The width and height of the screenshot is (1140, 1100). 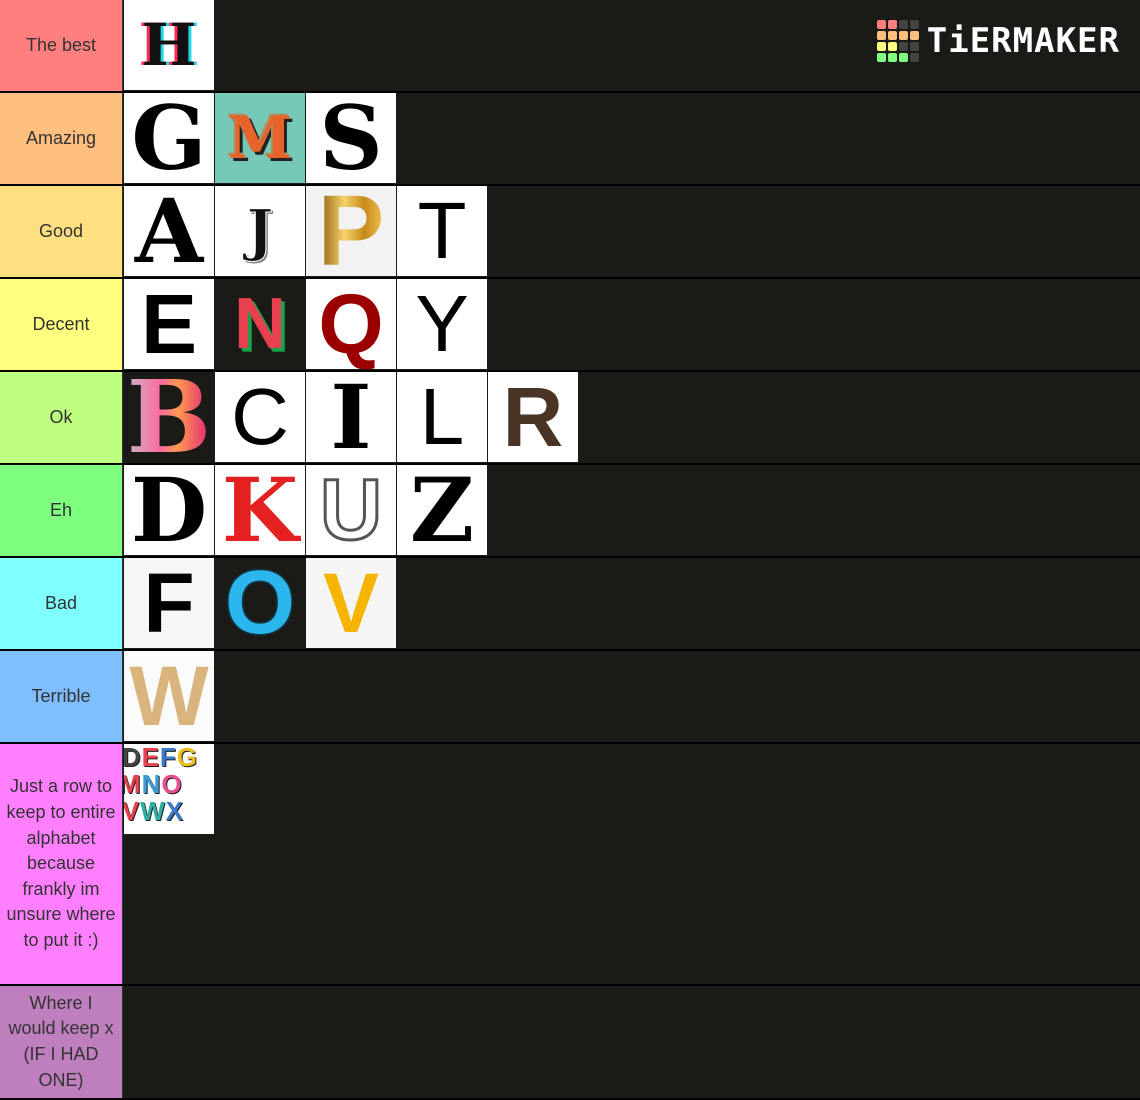 I want to click on tier-item-letter-z: Z, so click(x=442, y=510).